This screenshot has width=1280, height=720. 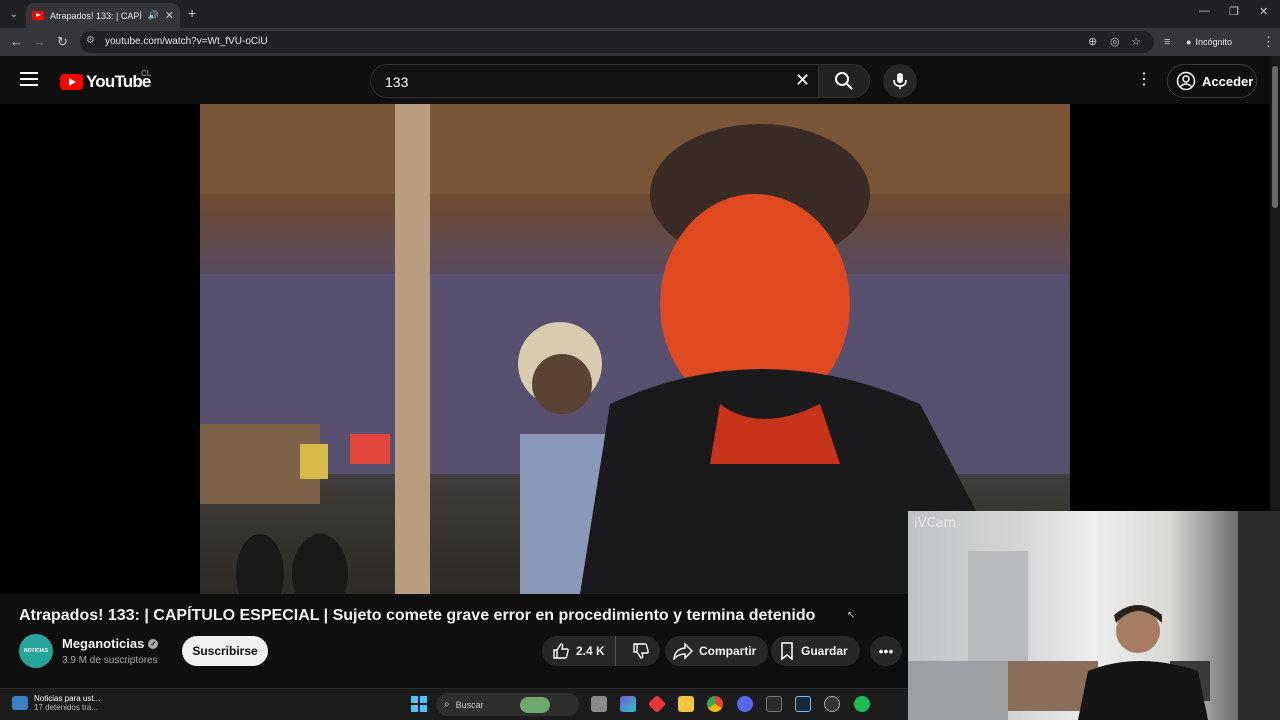 What do you see at coordinates (686, 704) in the screenshot?
I see `file-explorer-icon` at bounding box center [686, 704].